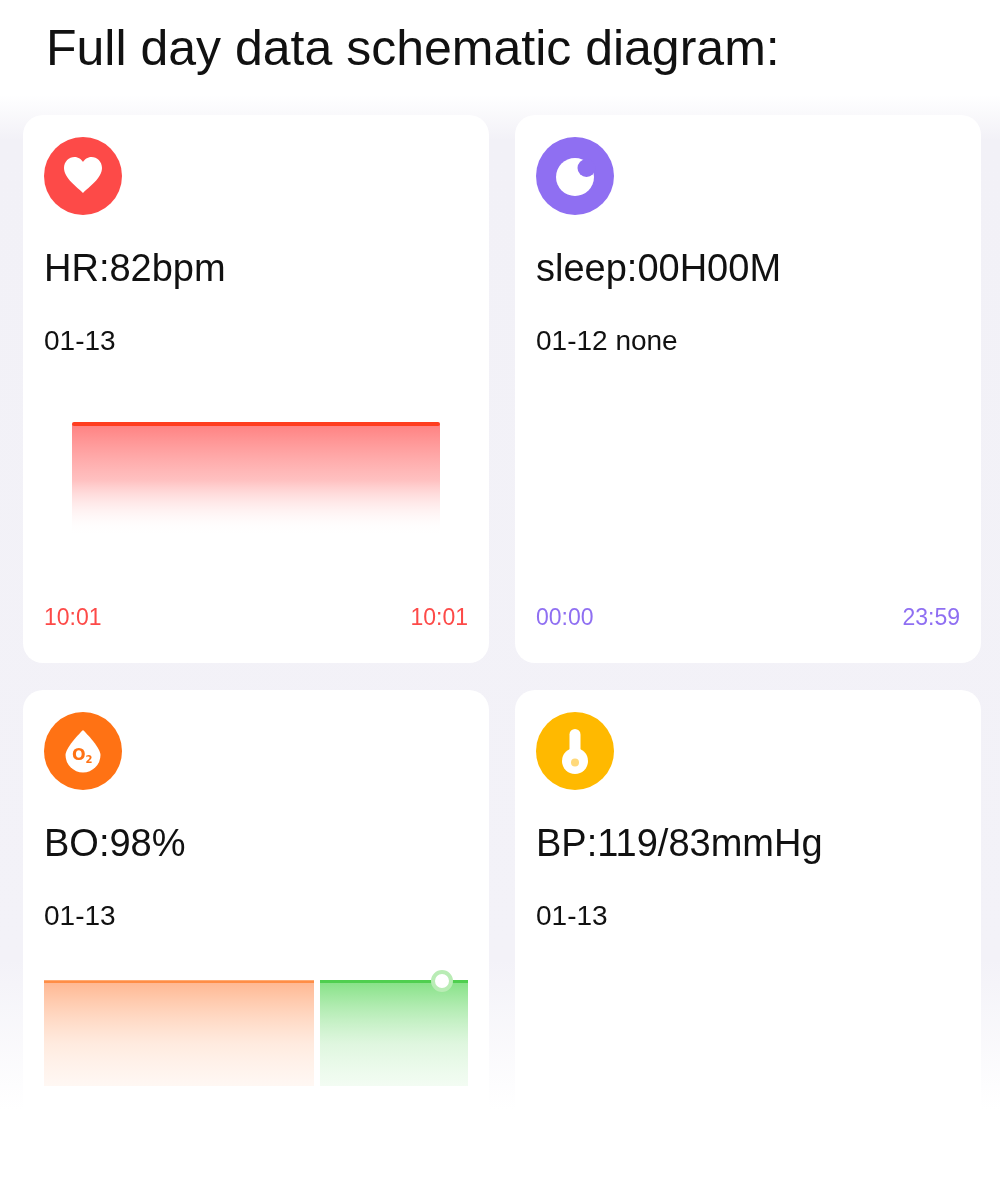  I want to click on reading-value: BO:98%, so click(115, 843).